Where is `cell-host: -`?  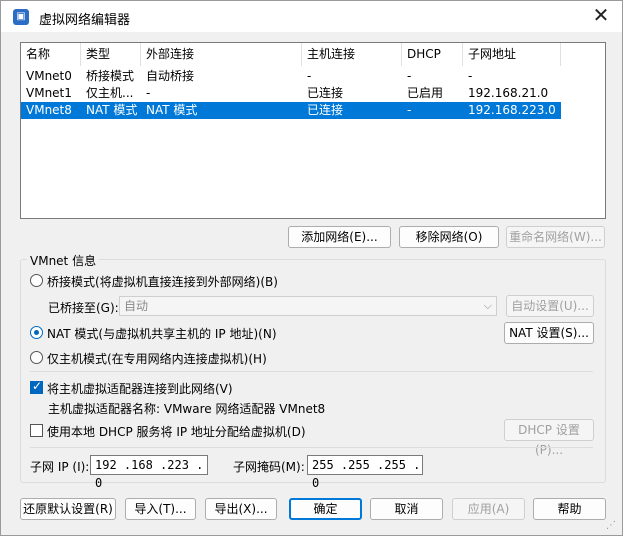 cell-host: - is located at coordinates (309, 76).